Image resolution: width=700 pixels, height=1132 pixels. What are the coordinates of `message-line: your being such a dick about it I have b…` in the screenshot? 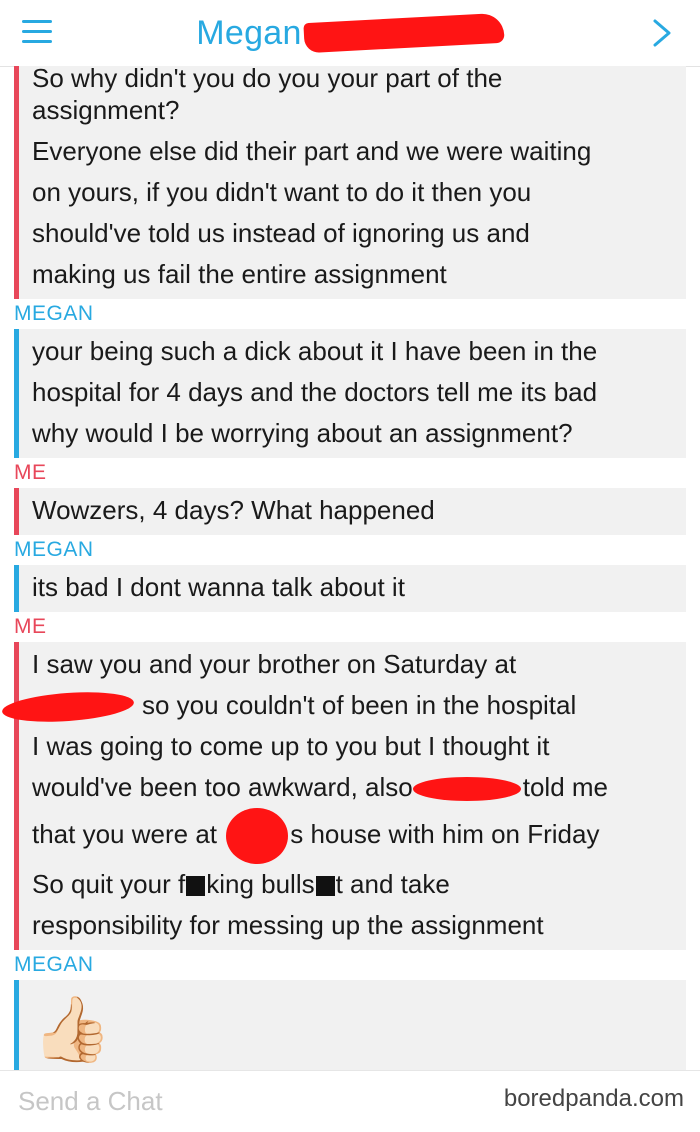 It's located at (315, 351).